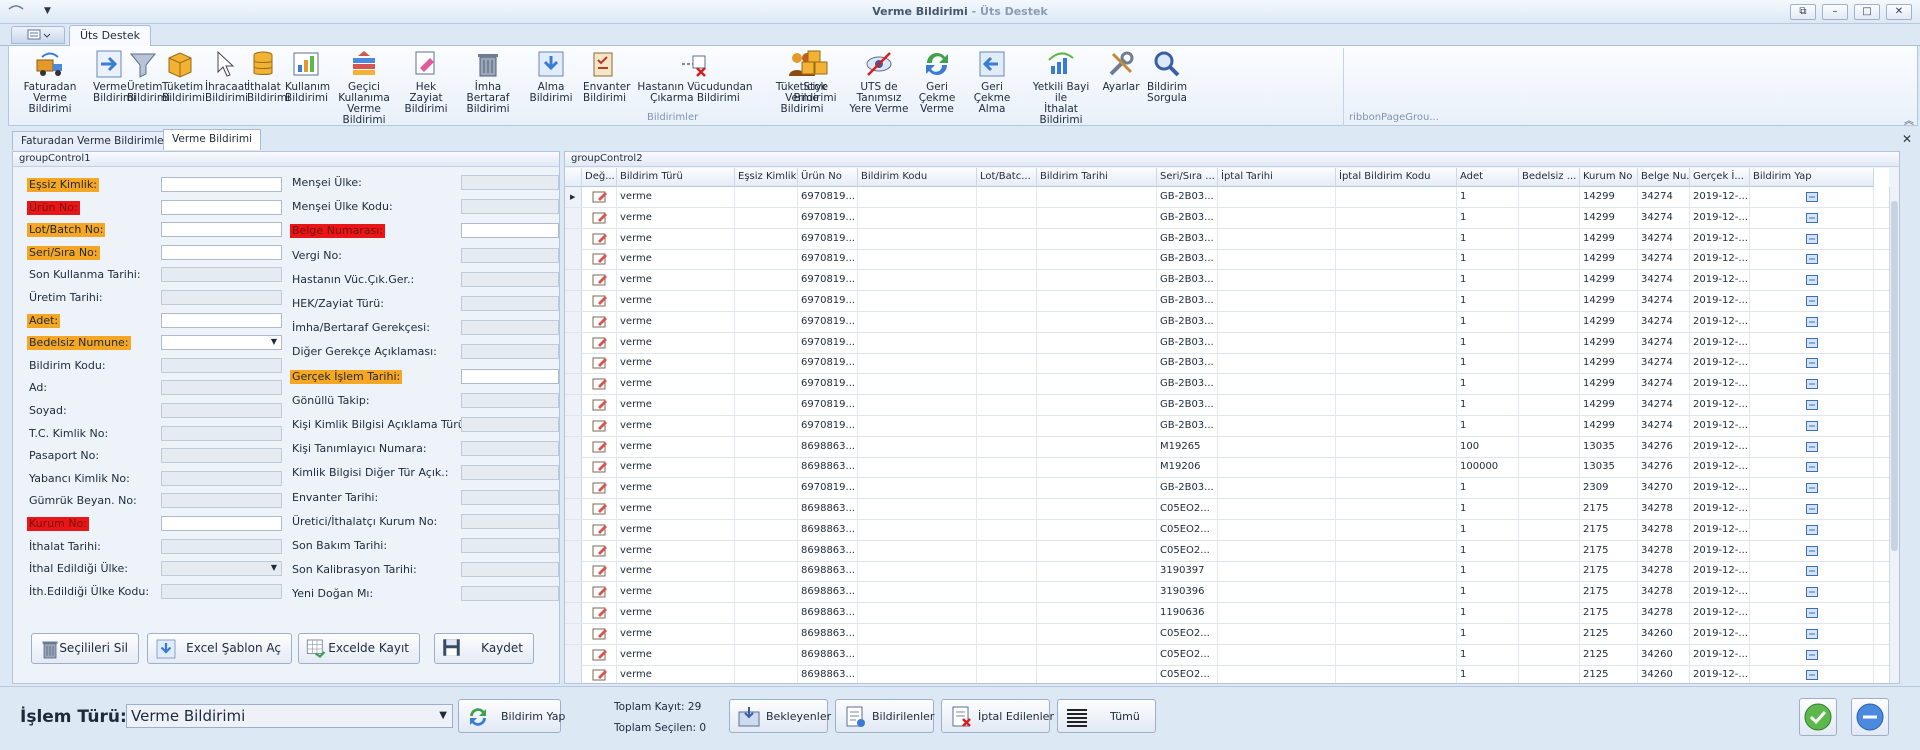  I want to click on iptal-edilenler-button: İptal Edilenler, so click(997, 716).